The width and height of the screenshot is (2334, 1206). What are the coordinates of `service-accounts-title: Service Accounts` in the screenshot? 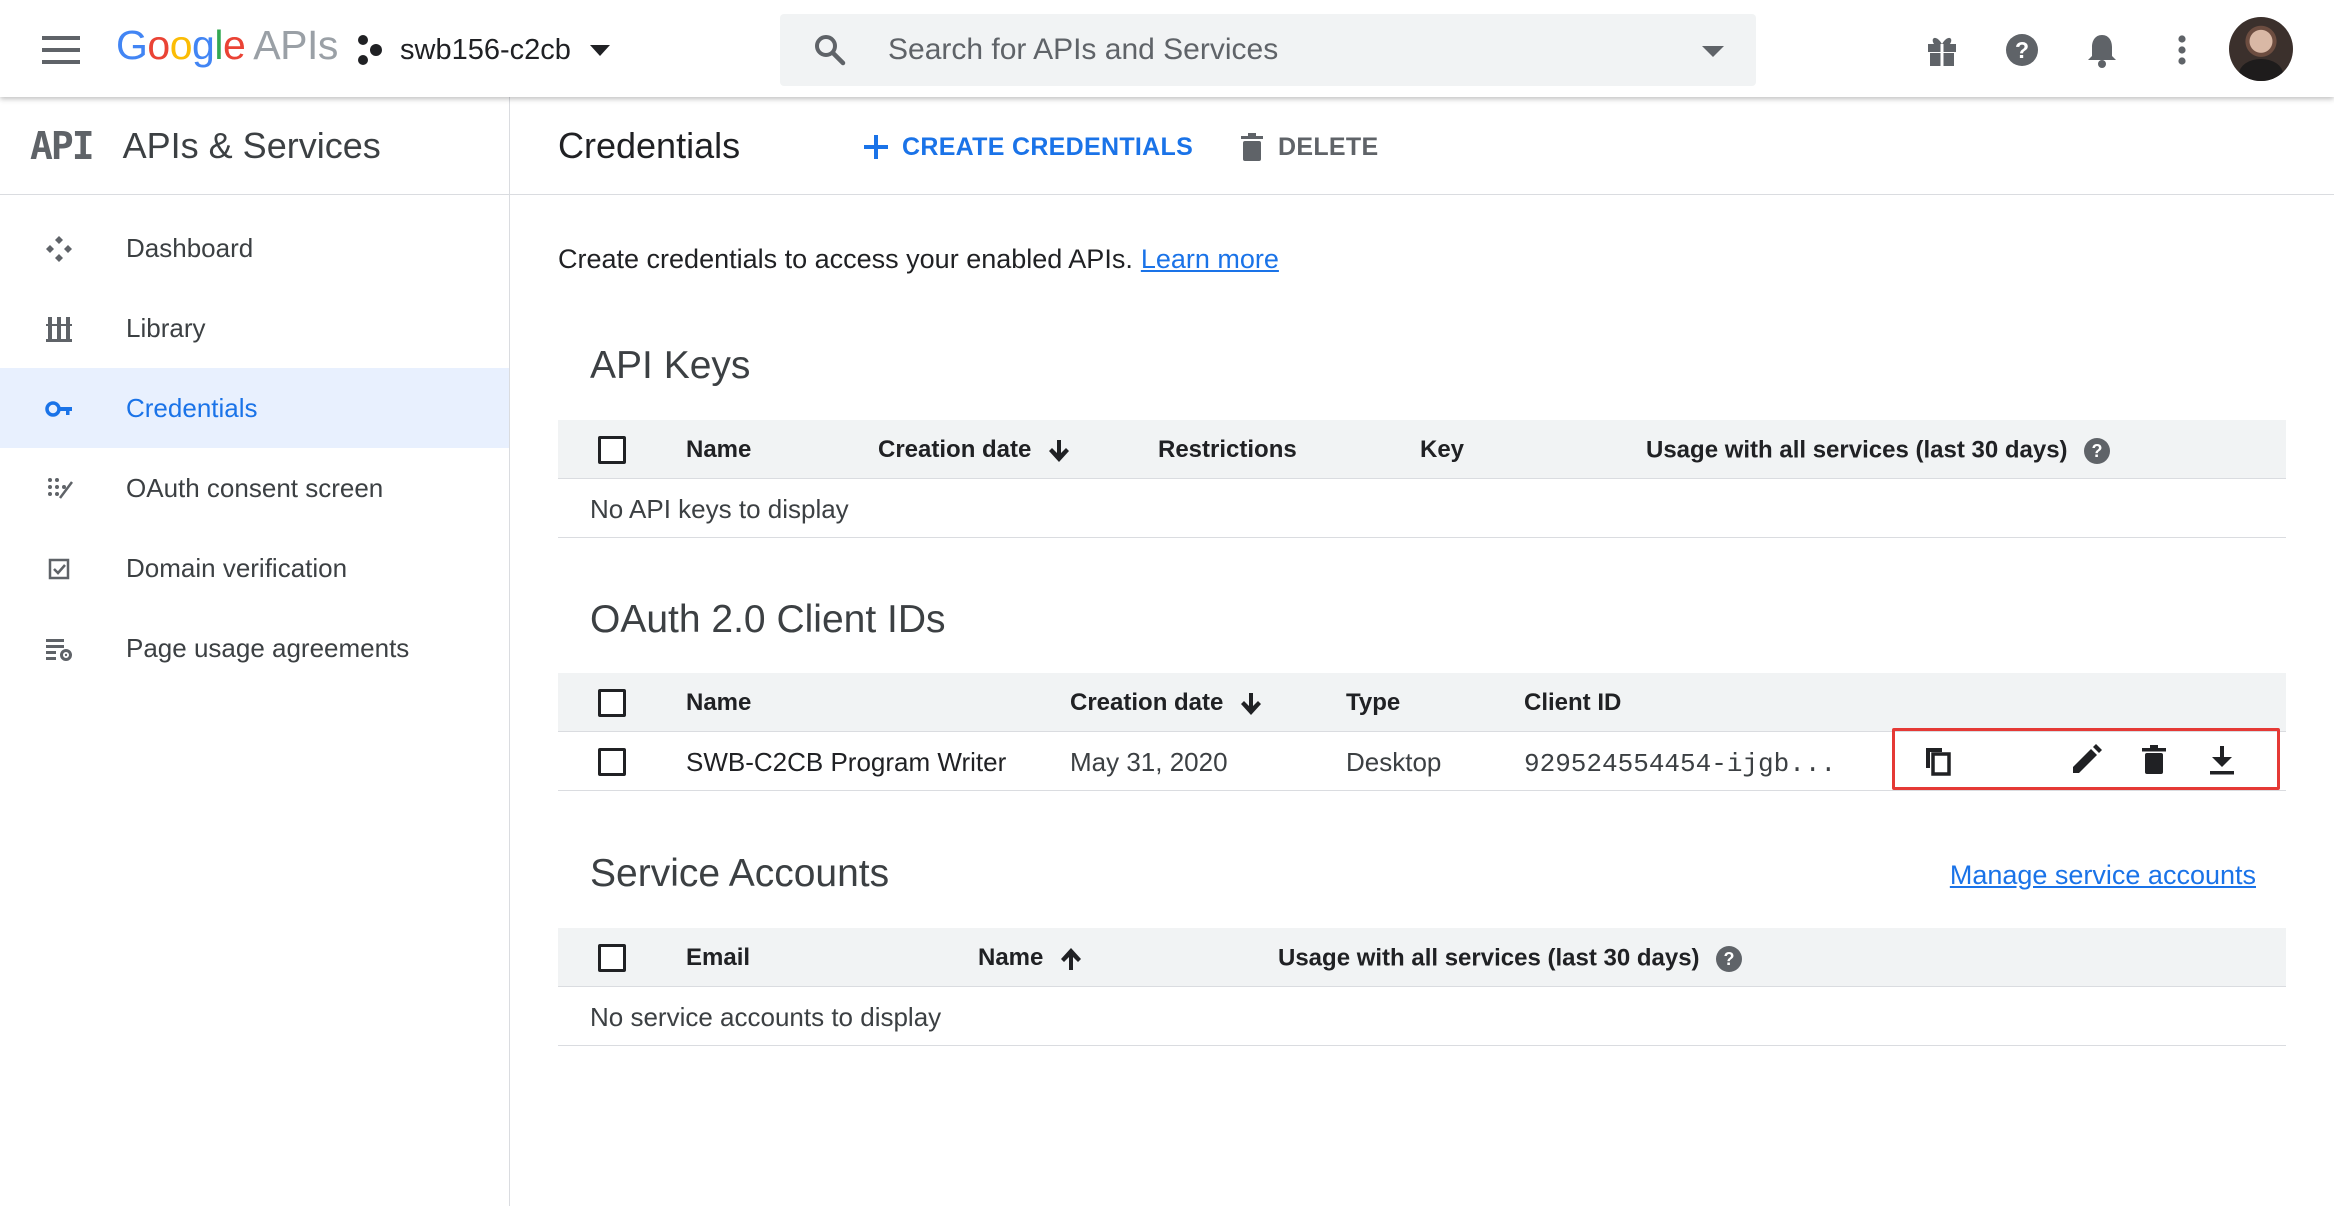 It's located at (740, 873).